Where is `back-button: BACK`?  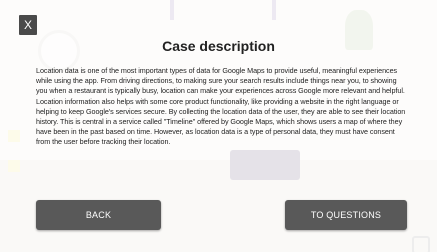 back-button: BACK is located at coordinates (98, 215).